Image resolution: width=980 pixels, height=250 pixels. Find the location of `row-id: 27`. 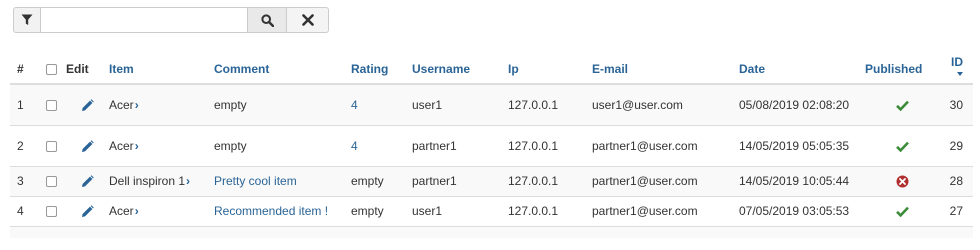

row-id: 27 is located at coordinates (956, 211).